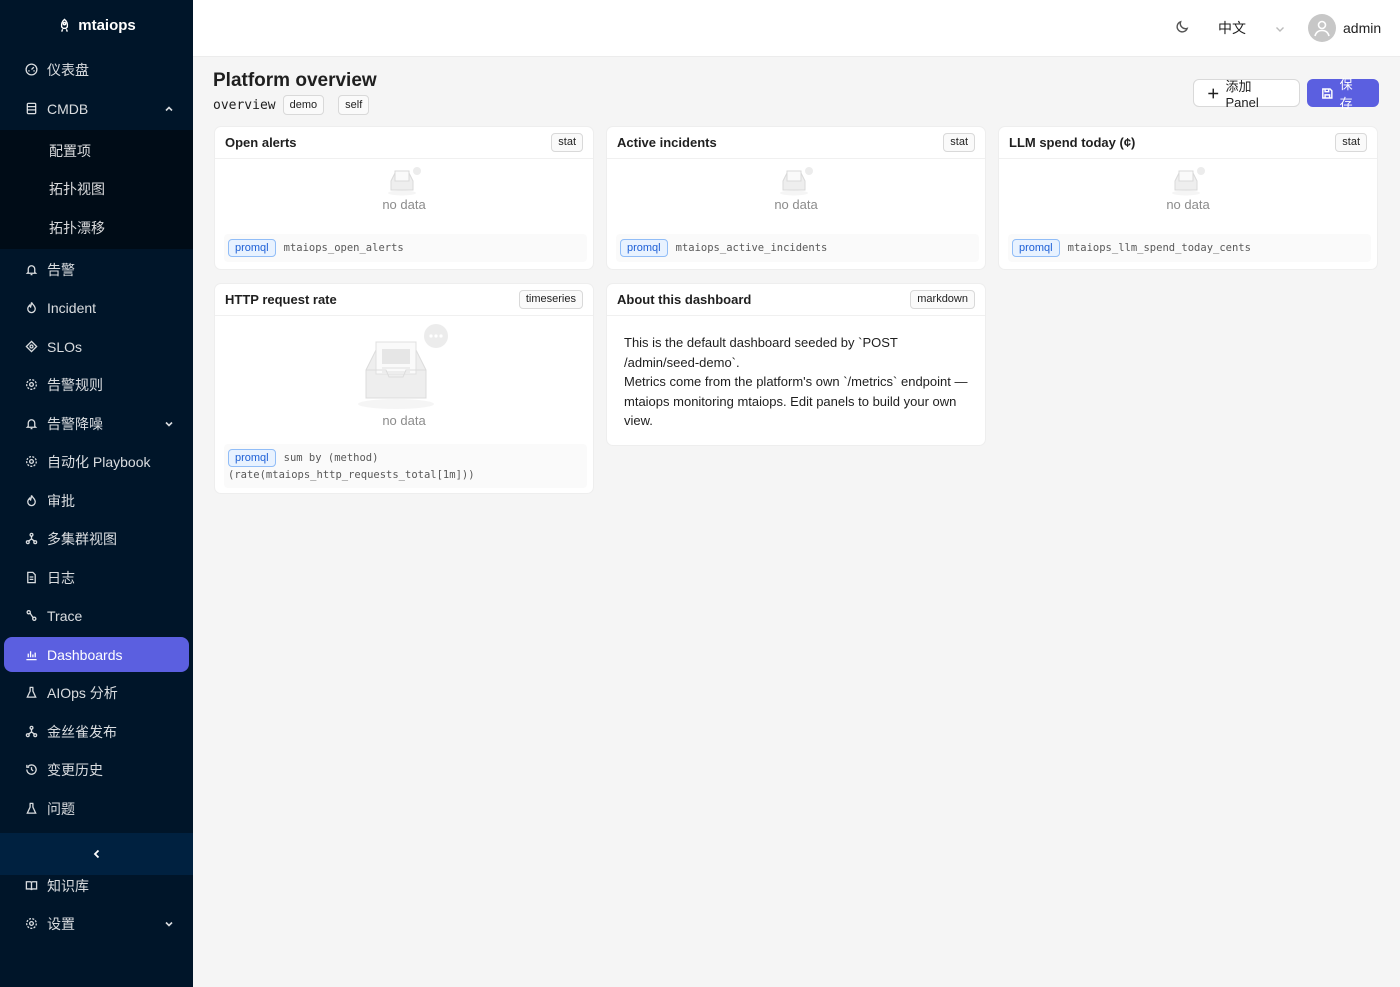  Describe the element at coordinates (99, 461) in the screenshot. I see `sidebar-item-label: 自动化 Playbook` at that location.